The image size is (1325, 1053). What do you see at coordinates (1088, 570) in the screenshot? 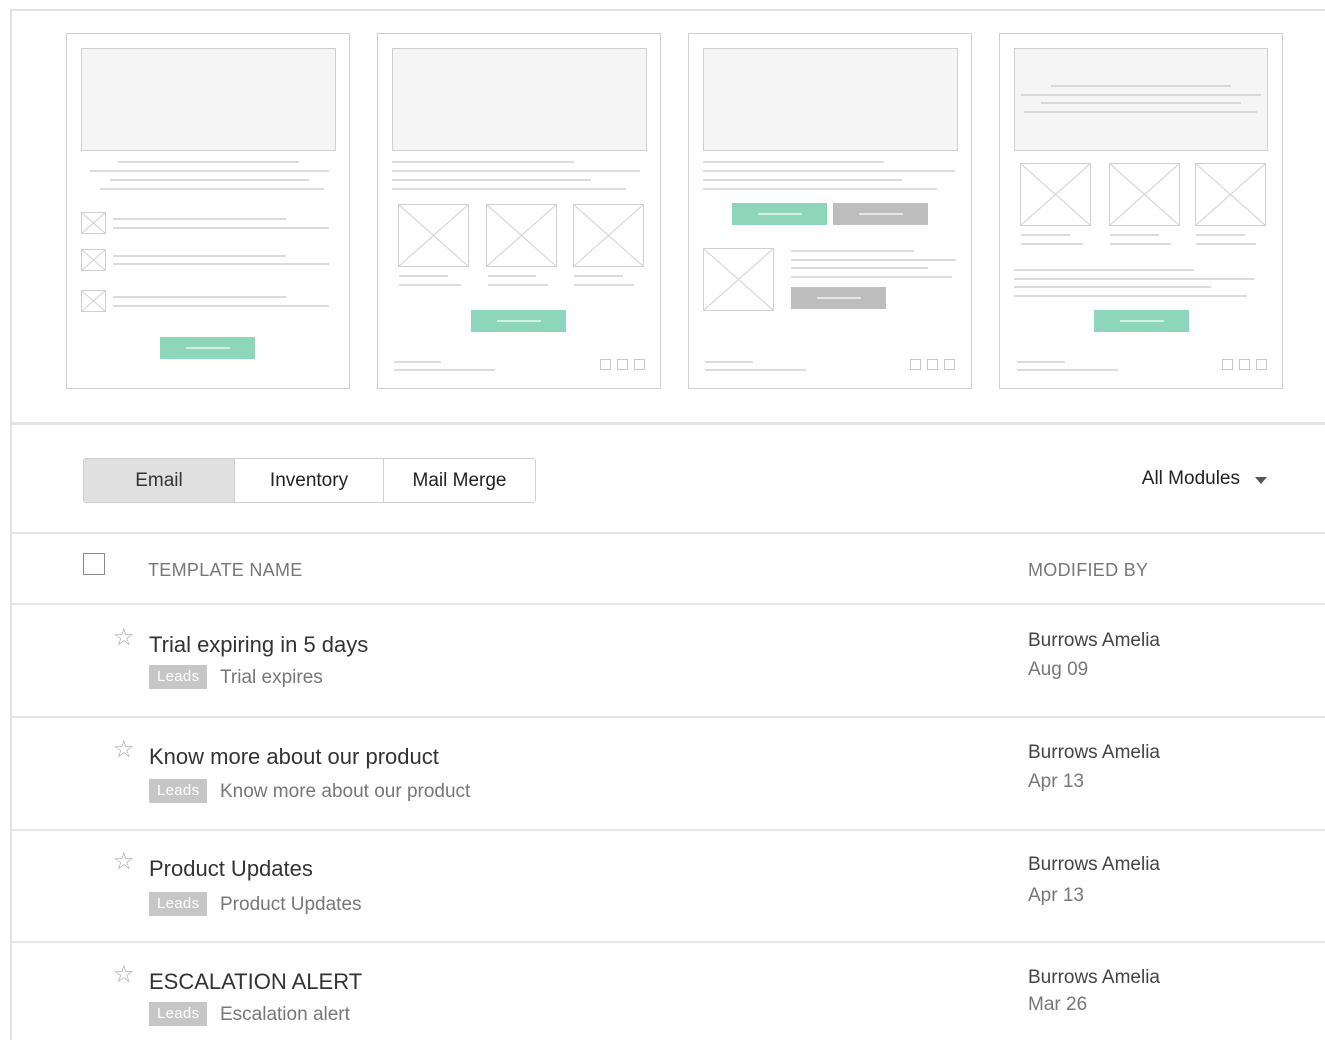
I see `column-header-modified-by: MODIFIED BY` at bounding box center [1088, 570].